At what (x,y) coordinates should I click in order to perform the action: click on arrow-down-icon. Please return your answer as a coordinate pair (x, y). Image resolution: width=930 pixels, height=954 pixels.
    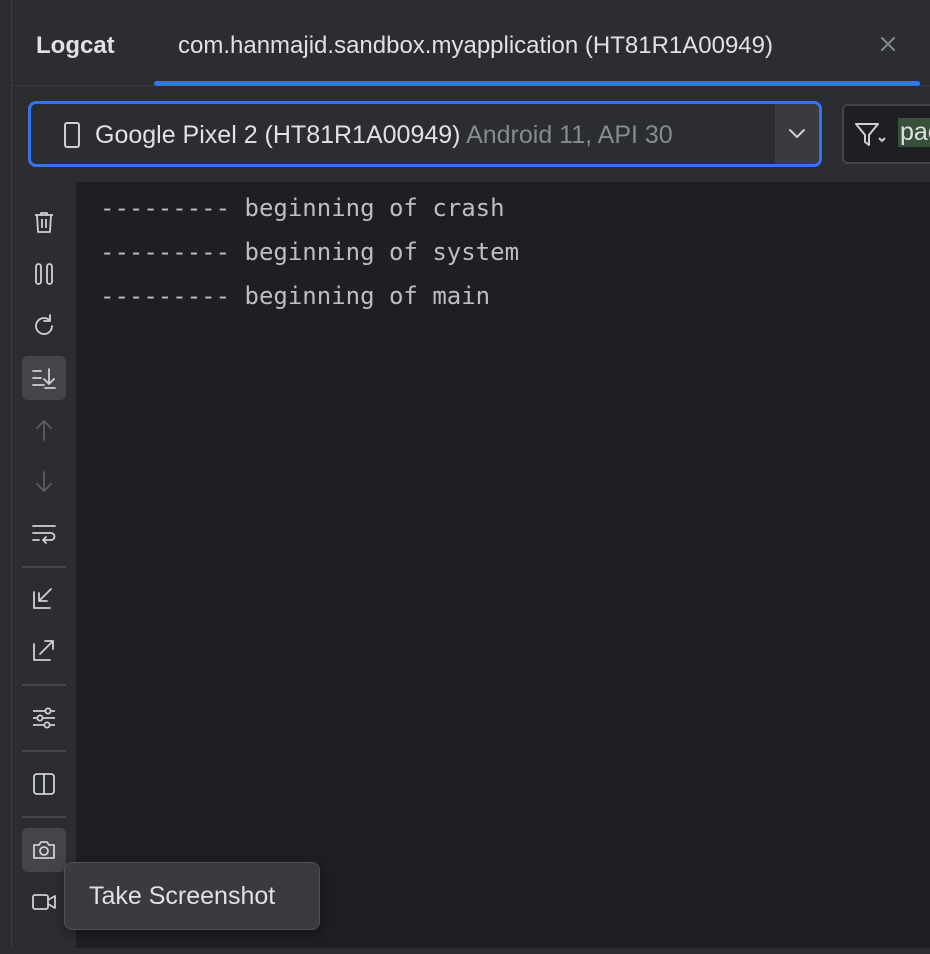
    Looking at the image, I should click on (44, 481).